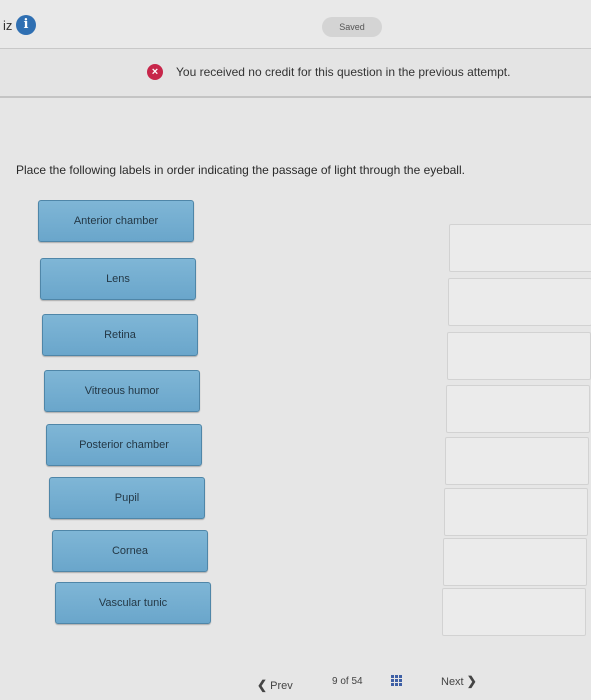  Describe the element at coordinates (120, 335) in the screenshot. I see `label-retina: Retina` at that location.